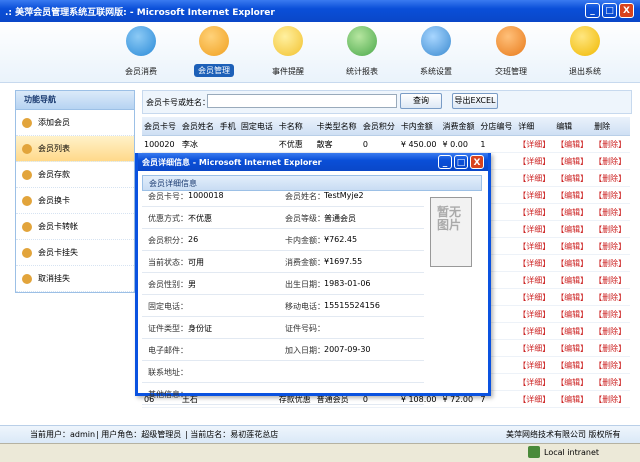 Image resolution: width=640 pixels, height=462 pixels. What do you see at coordinates (200, 218) in the screenshot?
I see `field-value: 不优惠` at bounding box center [200, 218].